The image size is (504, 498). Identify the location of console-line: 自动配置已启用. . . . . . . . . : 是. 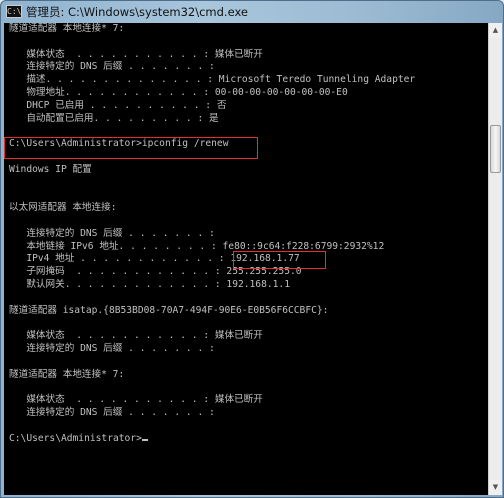
(114, 118).